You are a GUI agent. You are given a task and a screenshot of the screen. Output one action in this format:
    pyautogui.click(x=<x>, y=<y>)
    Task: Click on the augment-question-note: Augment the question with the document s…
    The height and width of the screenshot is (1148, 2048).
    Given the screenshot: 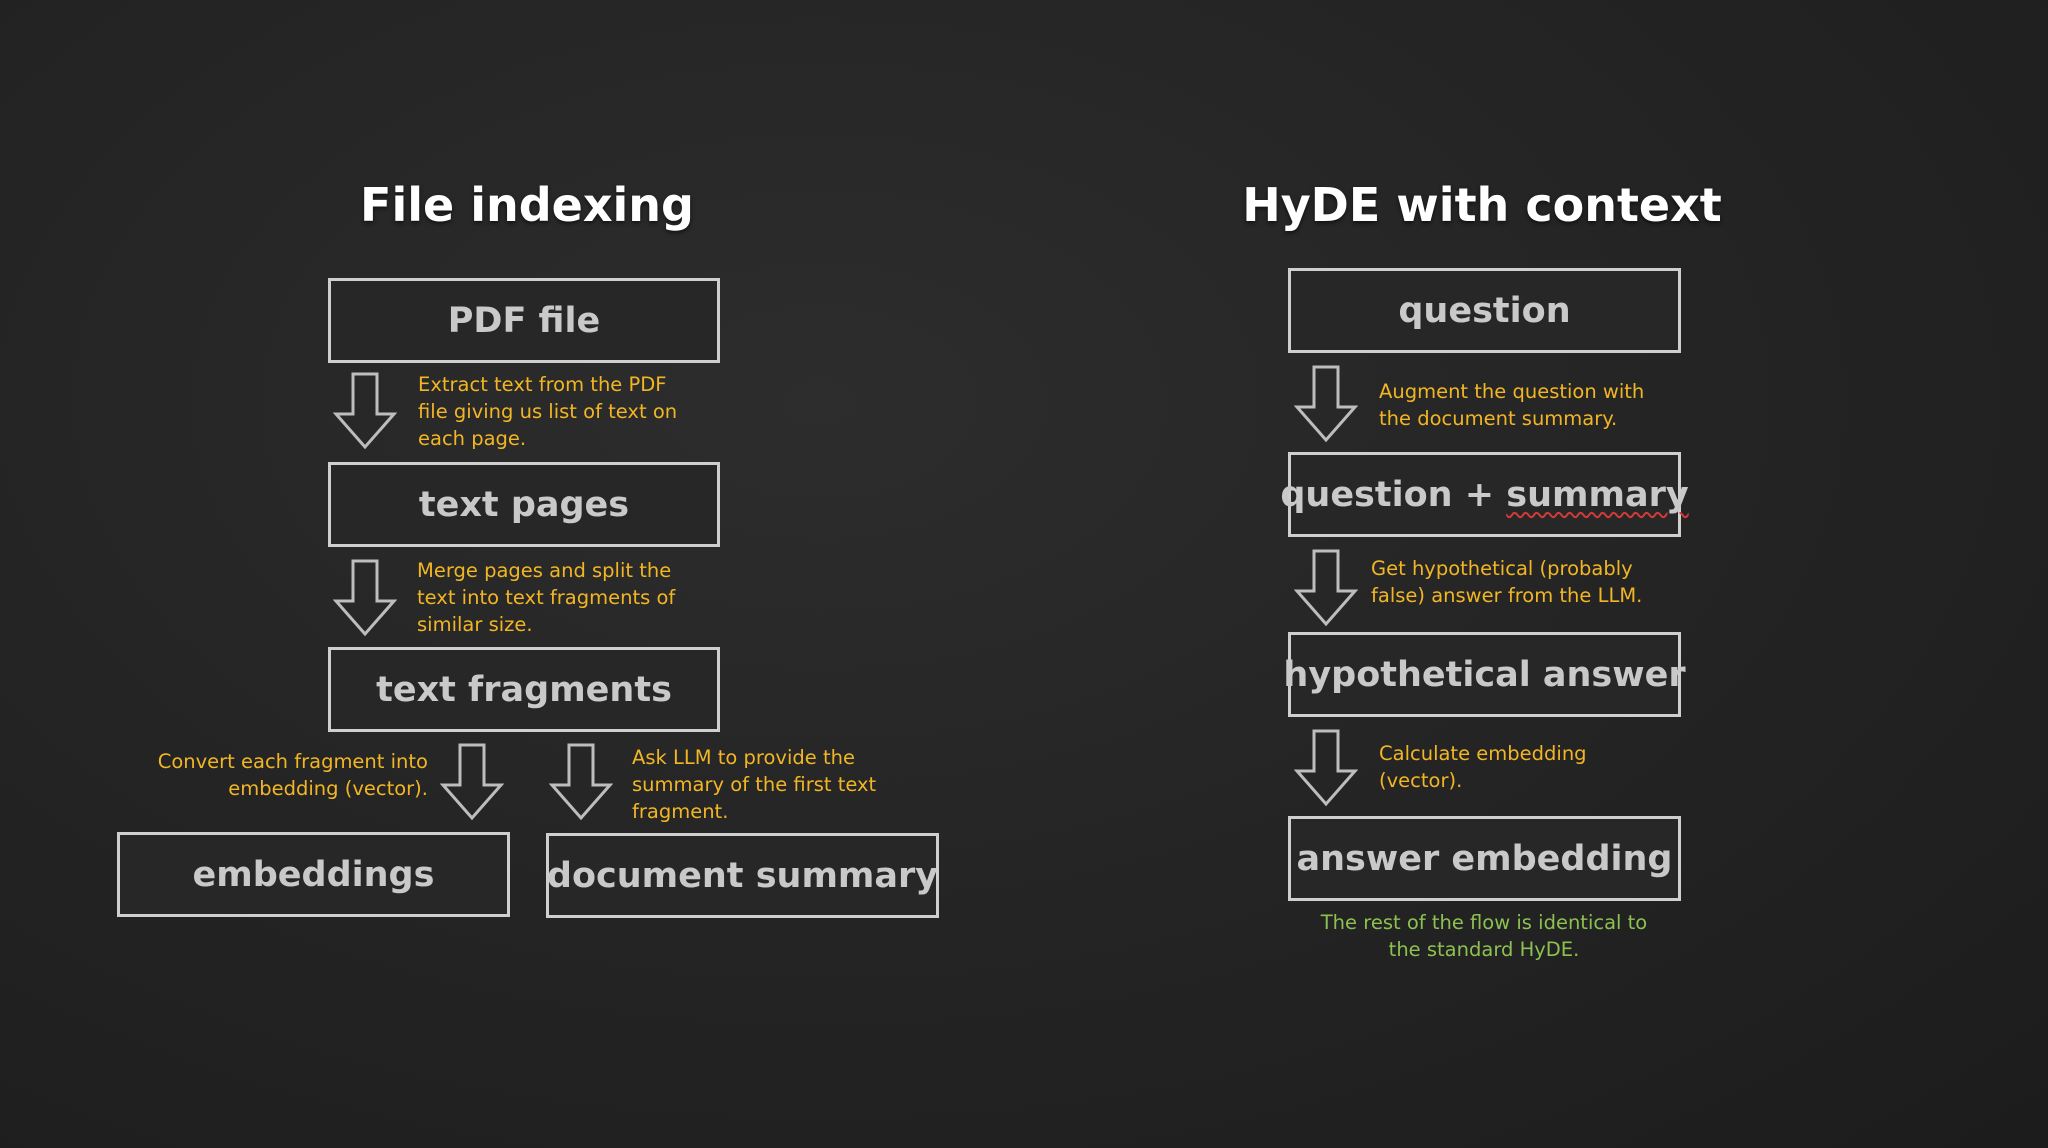 What is the action you would take?
    pyautogui.click(x=1512, y=405)
    